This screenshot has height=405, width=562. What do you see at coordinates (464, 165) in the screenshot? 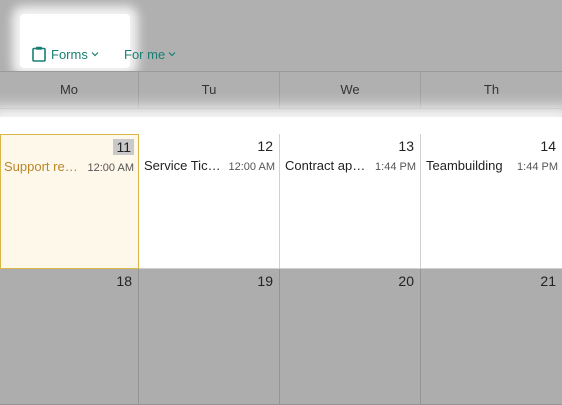
I see `event-title: Teambuilding` at bounding box center [464, 165].